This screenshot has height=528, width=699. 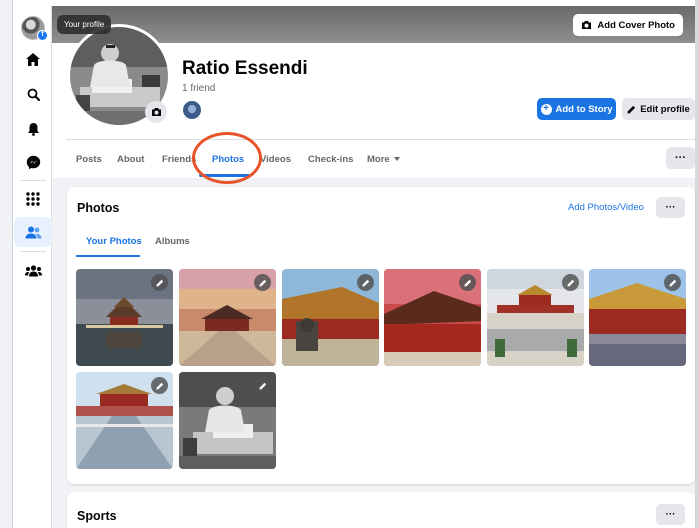 I want to click on left-nav-rail: f, so click(x=33, y=267).